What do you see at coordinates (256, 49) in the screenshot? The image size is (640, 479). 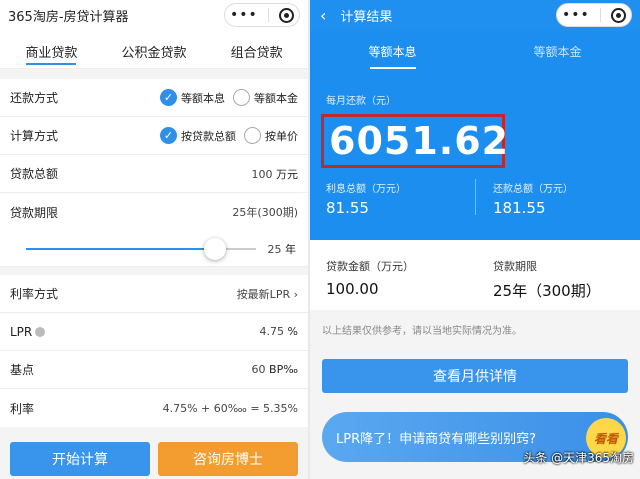 I see `tab-combined-loan: 组合贷款` at bounding box center [256, 49].